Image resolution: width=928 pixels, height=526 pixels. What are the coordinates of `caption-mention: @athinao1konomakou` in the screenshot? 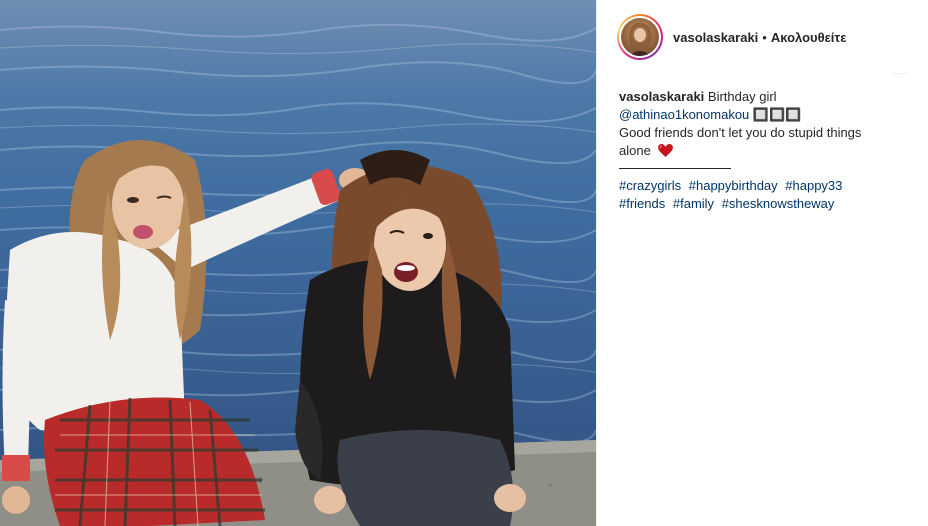 It's located at (684, 114).